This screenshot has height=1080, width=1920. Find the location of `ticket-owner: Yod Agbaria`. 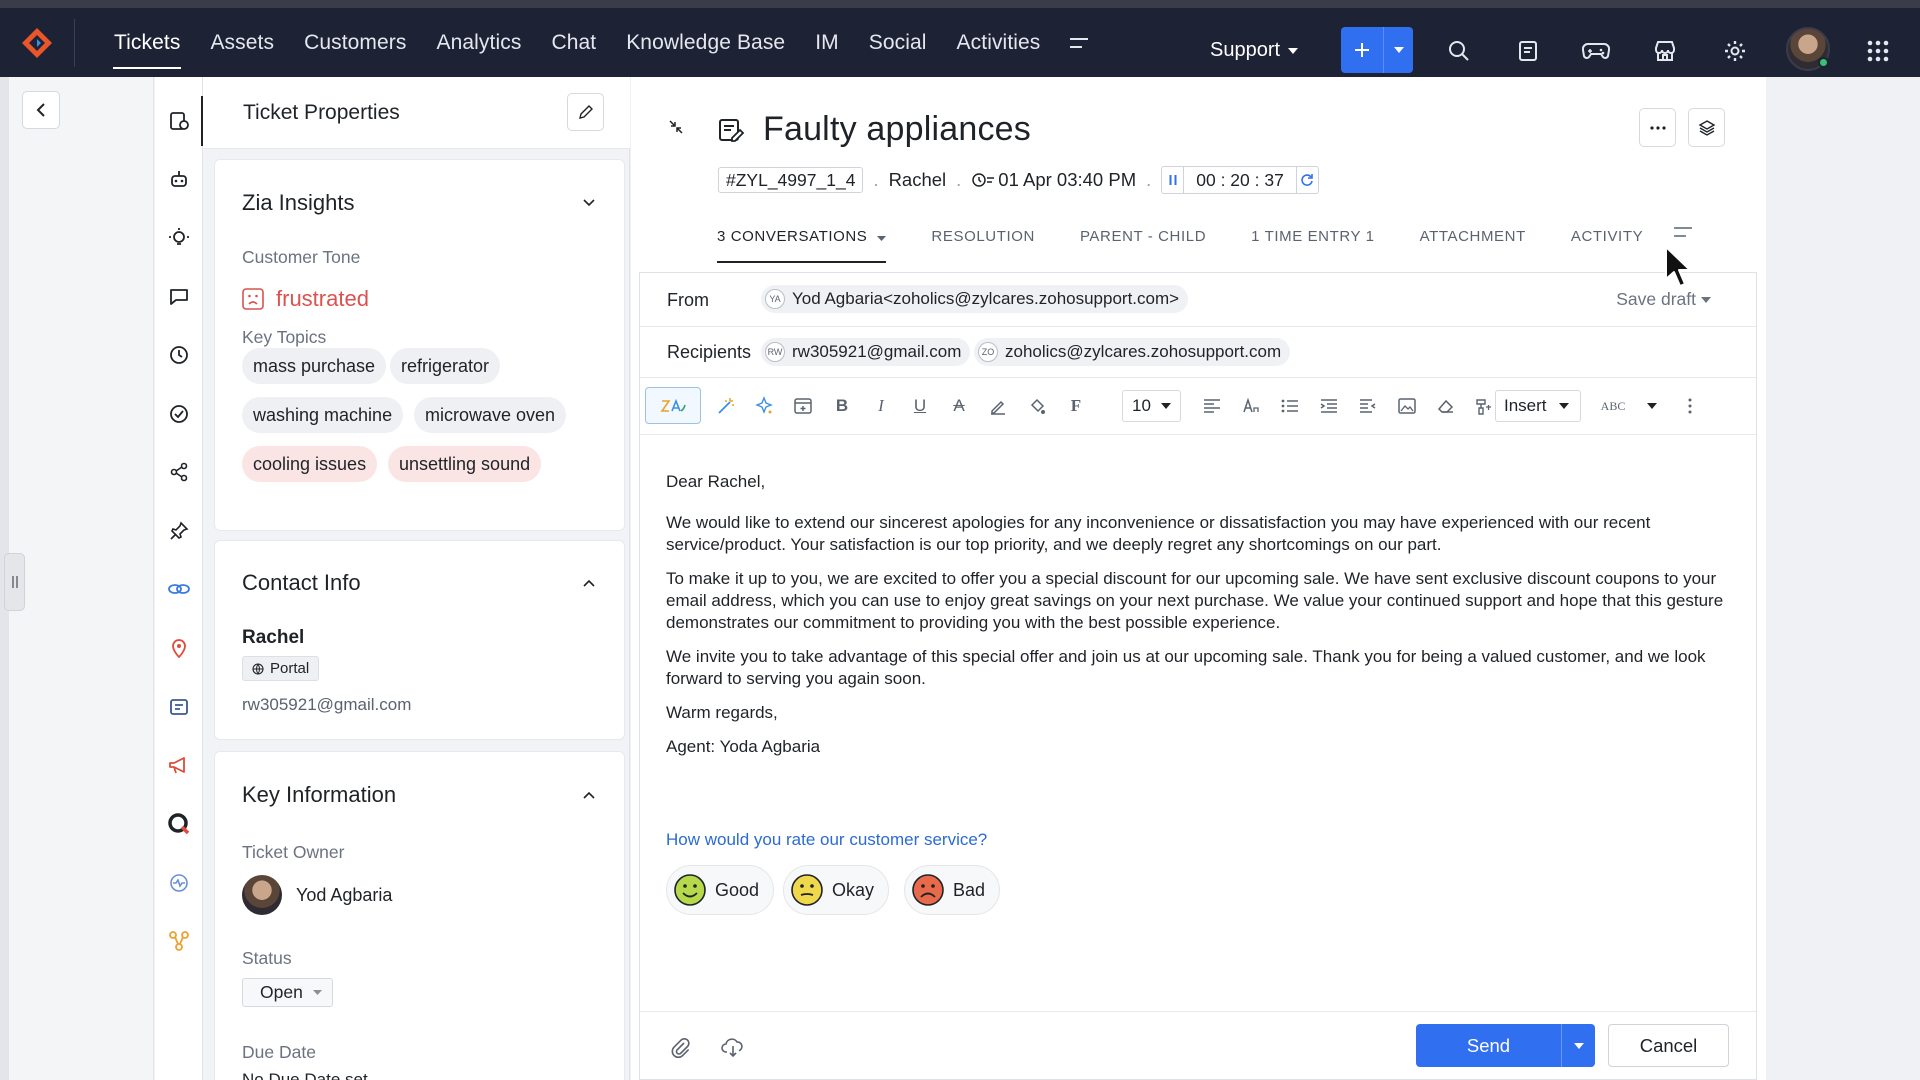

ticket-owner: Yod Agbaria is located at coordinates (317, 895).